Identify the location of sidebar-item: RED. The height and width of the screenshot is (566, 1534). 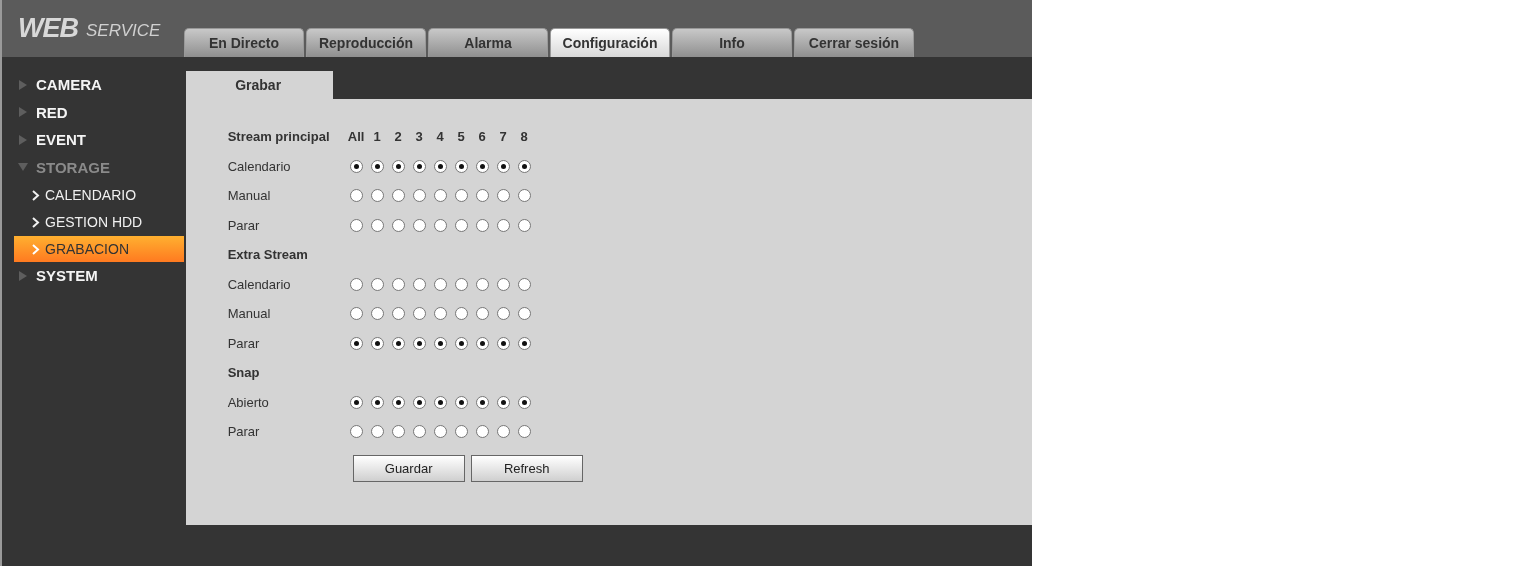
(93, 112).